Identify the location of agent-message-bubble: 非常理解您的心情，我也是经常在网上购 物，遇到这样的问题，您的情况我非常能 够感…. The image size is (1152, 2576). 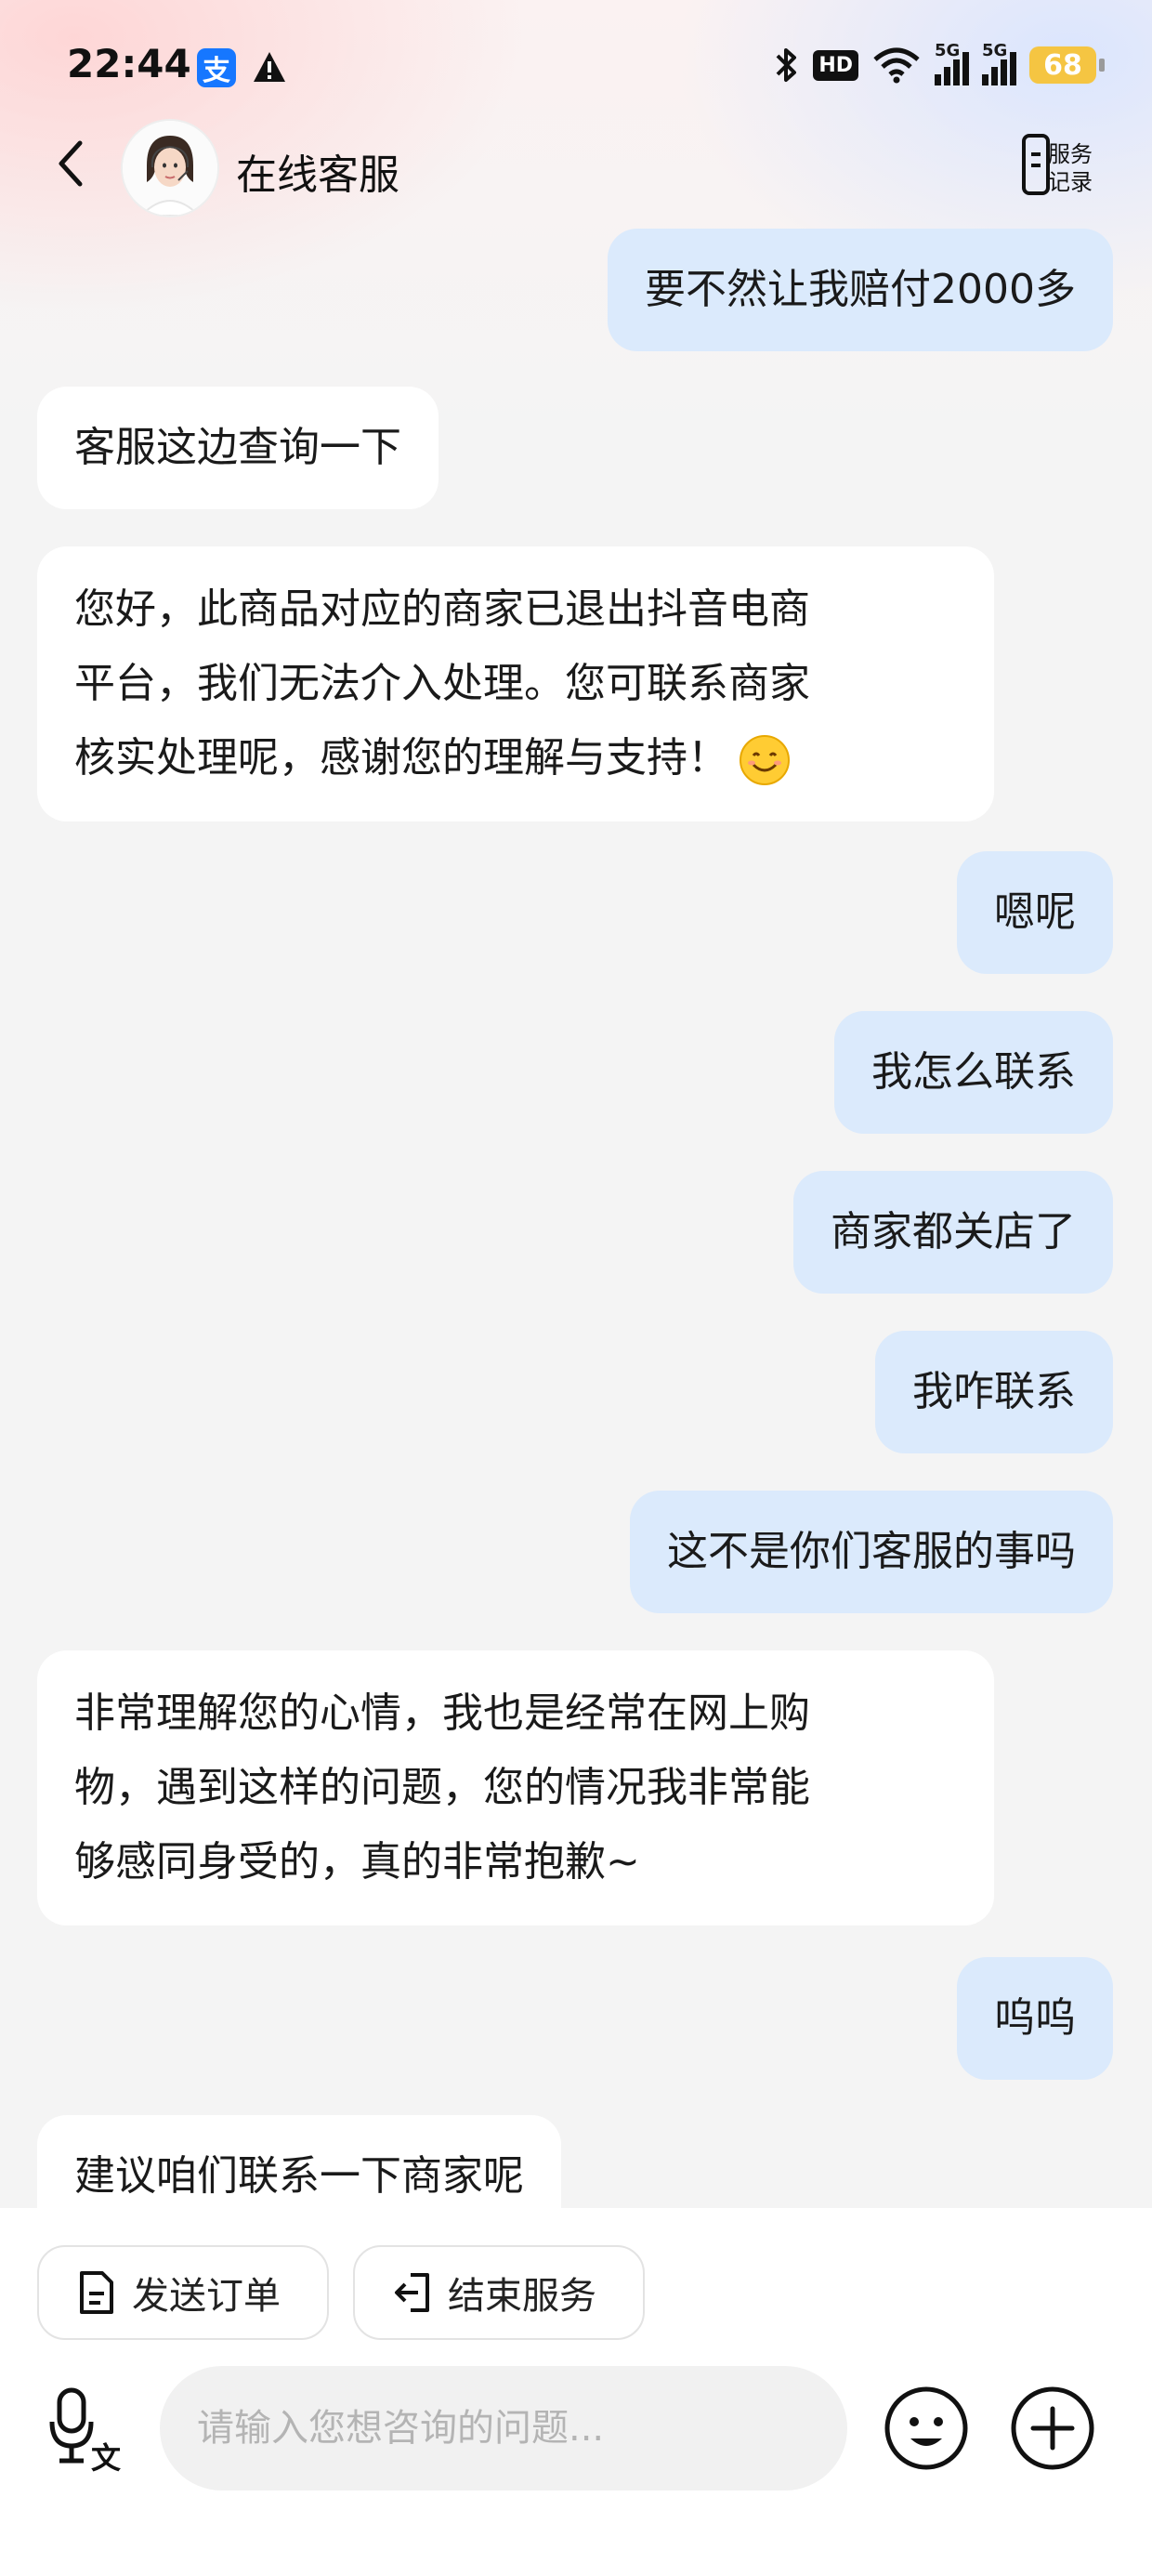
(515, 1787).